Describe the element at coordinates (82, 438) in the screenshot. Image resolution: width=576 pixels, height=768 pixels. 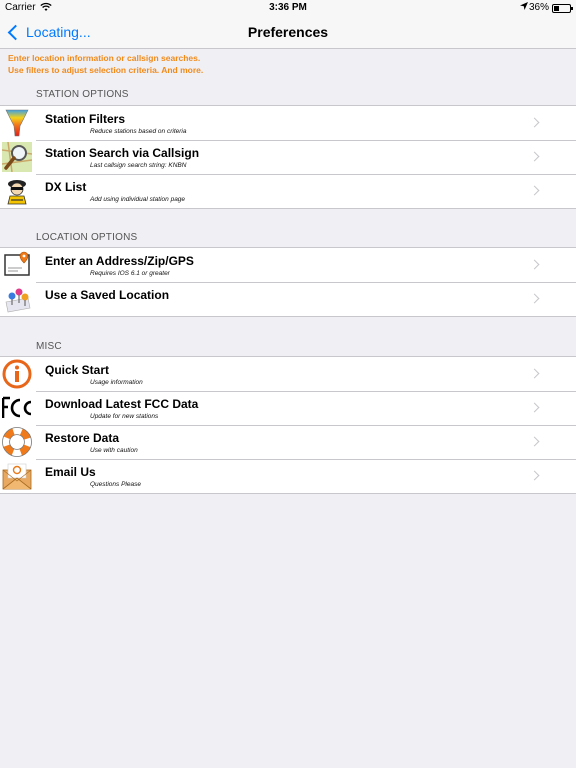
I see `row-title: Restore Data` at that location.